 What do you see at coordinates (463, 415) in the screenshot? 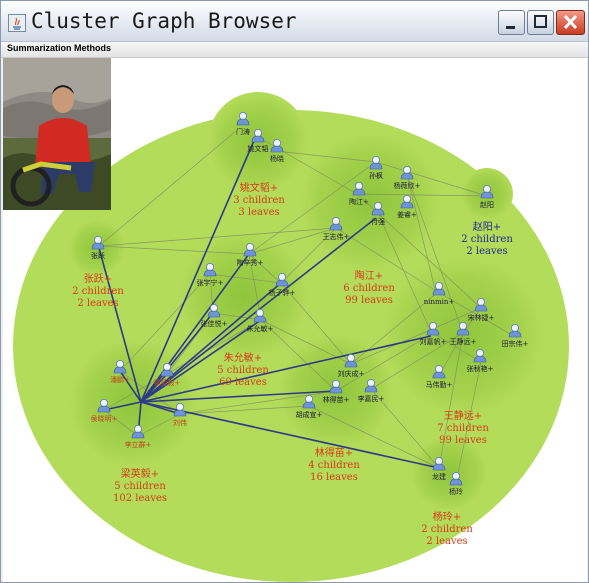
I see `cluster-name: 王静远+` at bounding box center [463, 415].